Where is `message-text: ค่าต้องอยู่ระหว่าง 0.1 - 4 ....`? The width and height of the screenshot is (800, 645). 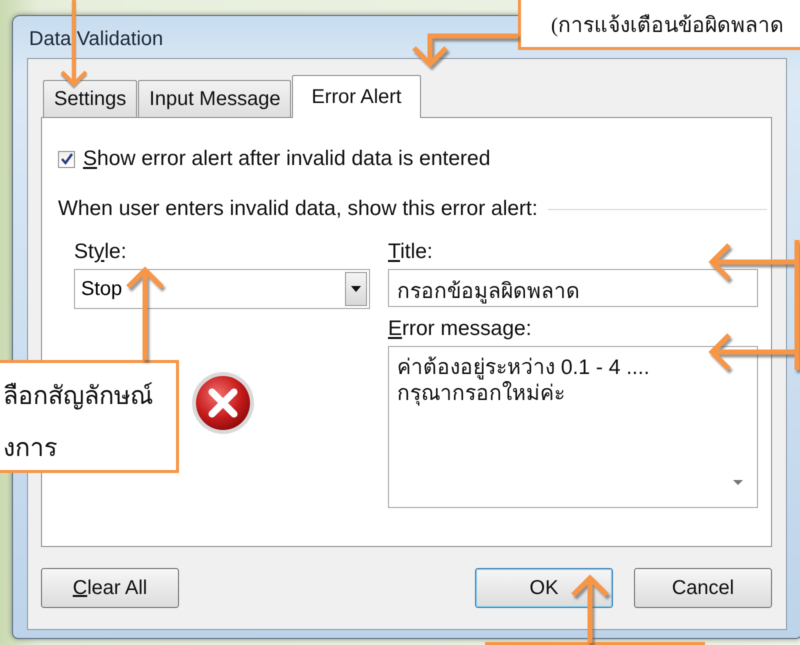 message-text: ค่าต้องอยู่ระหว่าง 0.1 - 4 .... is located at coordinates (523, 368).